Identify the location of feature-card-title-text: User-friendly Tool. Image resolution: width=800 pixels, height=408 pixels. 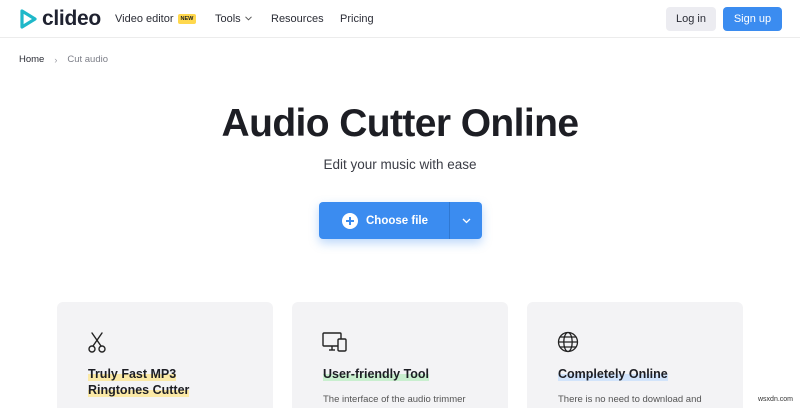
(376, 374).